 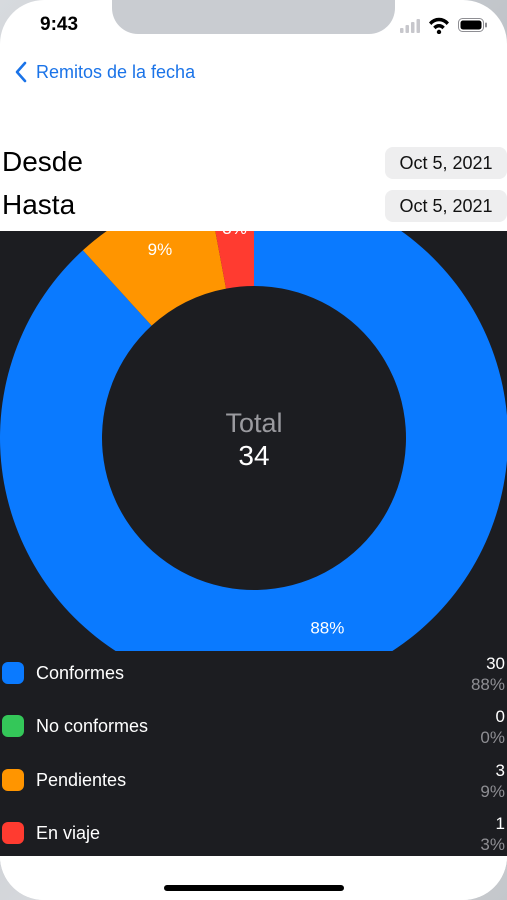 What do you see at coordinates (492, 737) in the screenshot?
I see `legend-percent: 0%` at bounding box center [492, 737].